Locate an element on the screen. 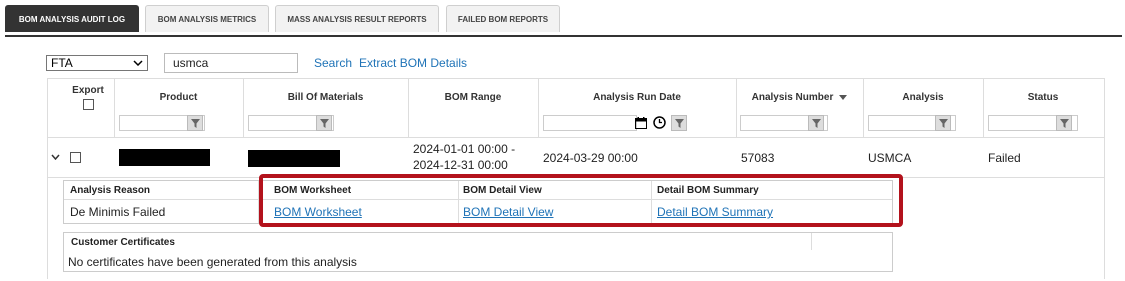  column-header-bom-range: BOM Range is located at coordinates (473, 97).